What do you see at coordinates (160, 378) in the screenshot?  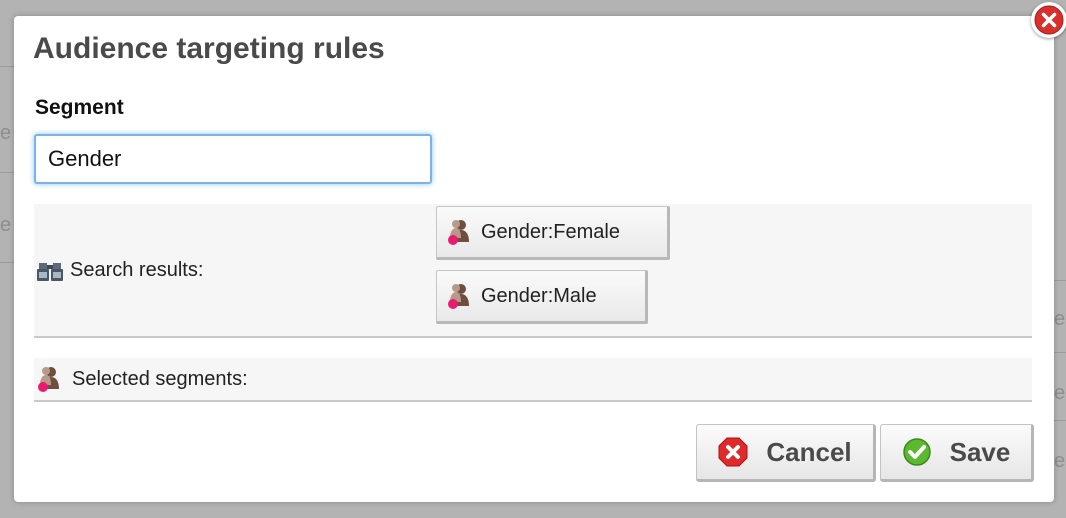 I see `selected-segments-label: Selected segments:` at bounding box center [160, 378].